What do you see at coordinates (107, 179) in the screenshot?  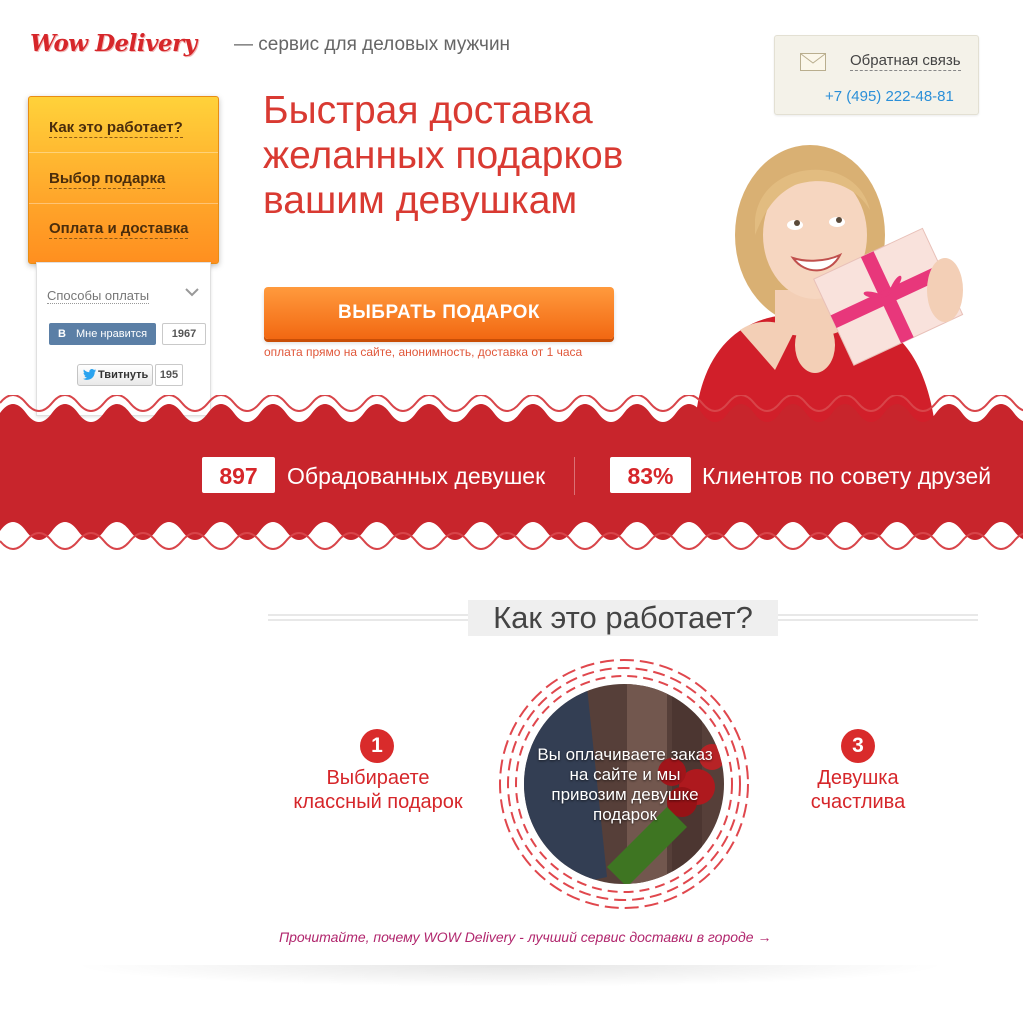 I see `menu-item-gift-choice: Выбор подарка` at bounding box center [107, 179].